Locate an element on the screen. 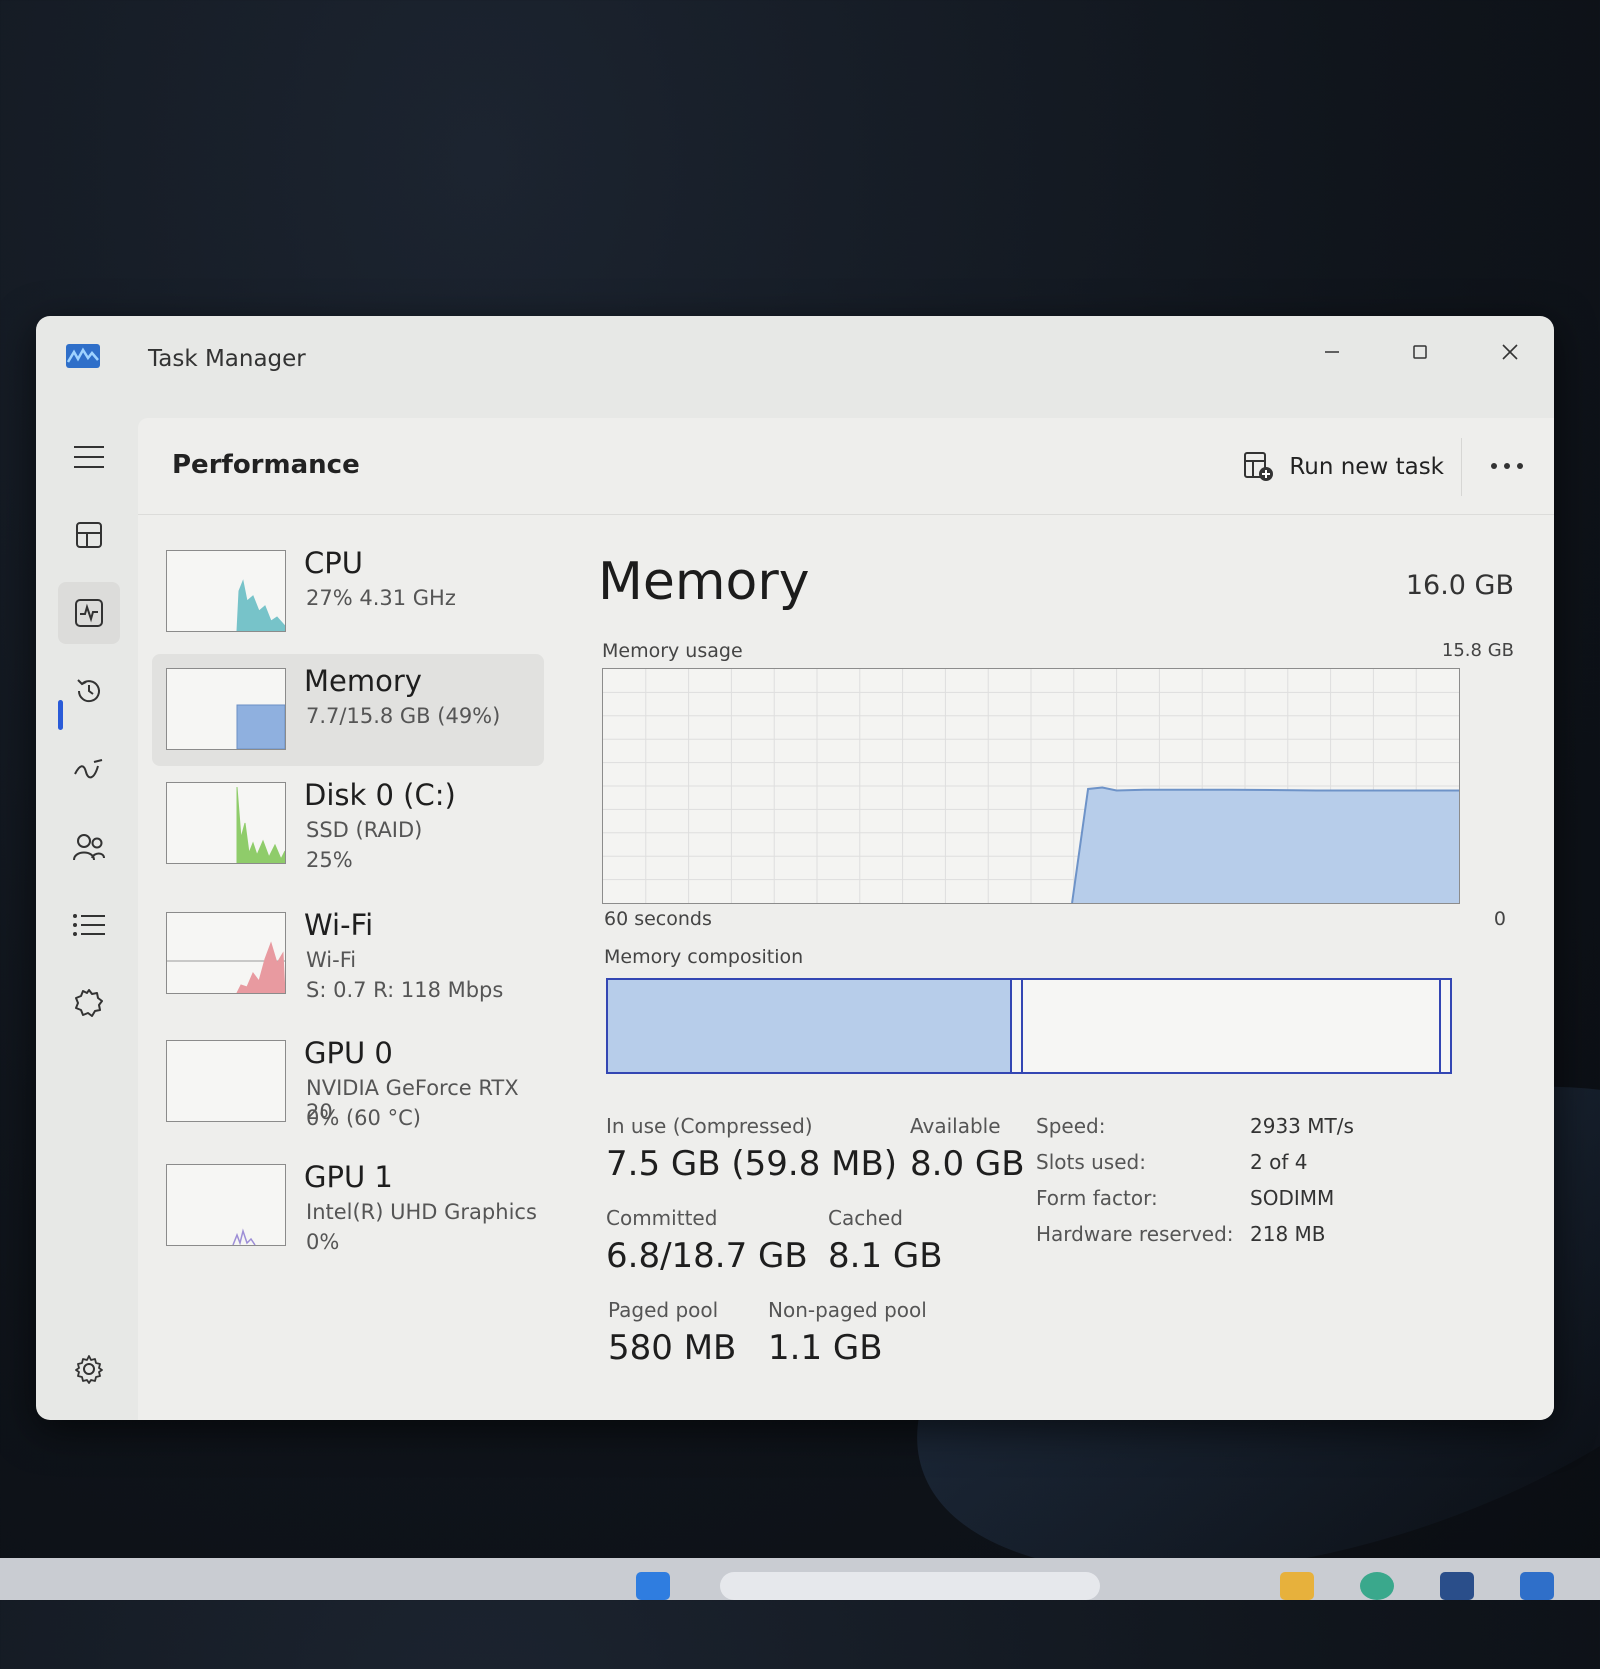 Image resolution: width=1600 pixels, height=1669 pixels. nav-services is located at coordinates (89, 1003).